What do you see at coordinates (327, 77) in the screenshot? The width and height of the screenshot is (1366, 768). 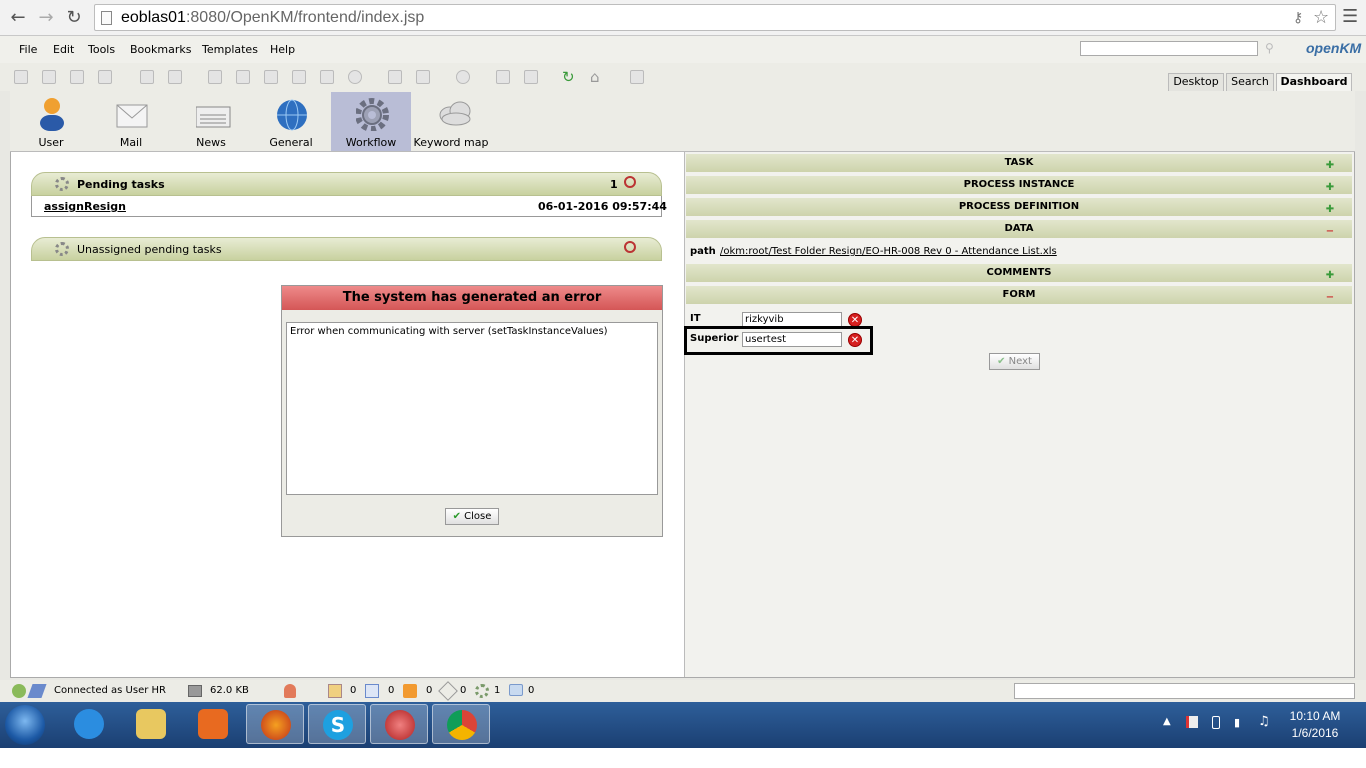 I see `checkin-icon` at bounding box center [327, 77].